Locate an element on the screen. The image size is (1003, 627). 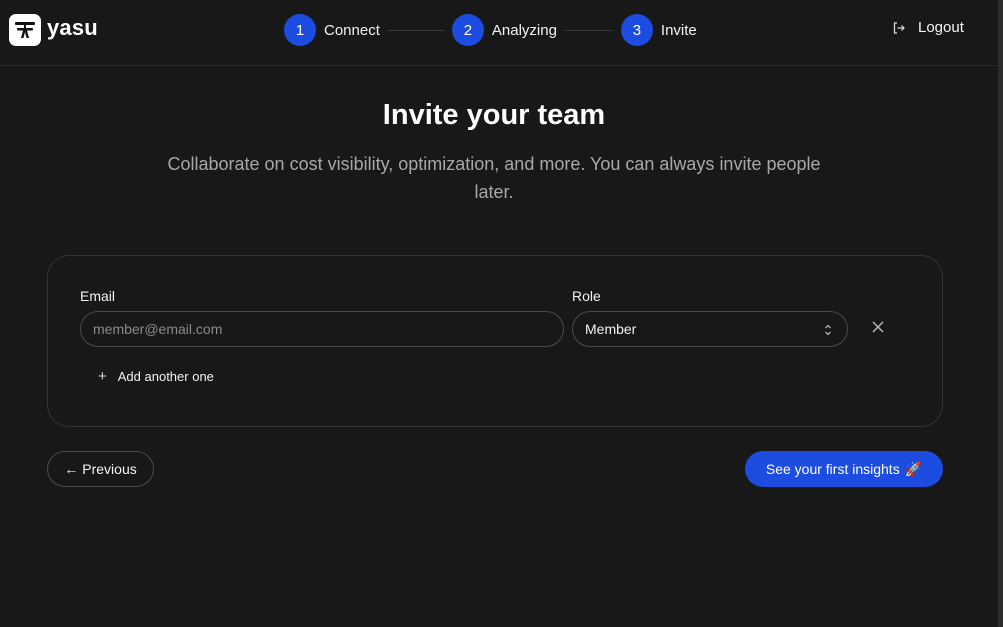
step-connect: 1 Connect is located at coordinates (332, 30).